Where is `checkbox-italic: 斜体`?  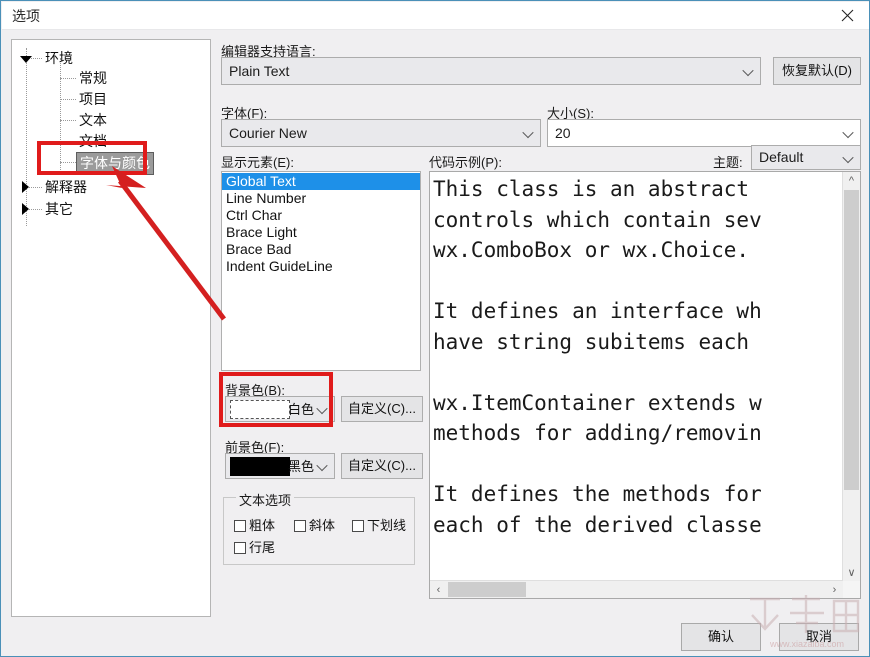
checkbox-italic: 斜体 is located at coordinates (314, 525).